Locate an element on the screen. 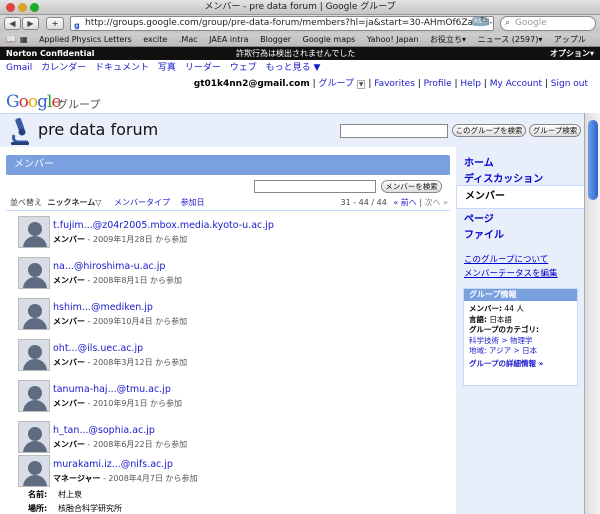 The width and height of the screenshot is (600, 514). group-info-title: グループ情報 is located at coordinates (520, 295).